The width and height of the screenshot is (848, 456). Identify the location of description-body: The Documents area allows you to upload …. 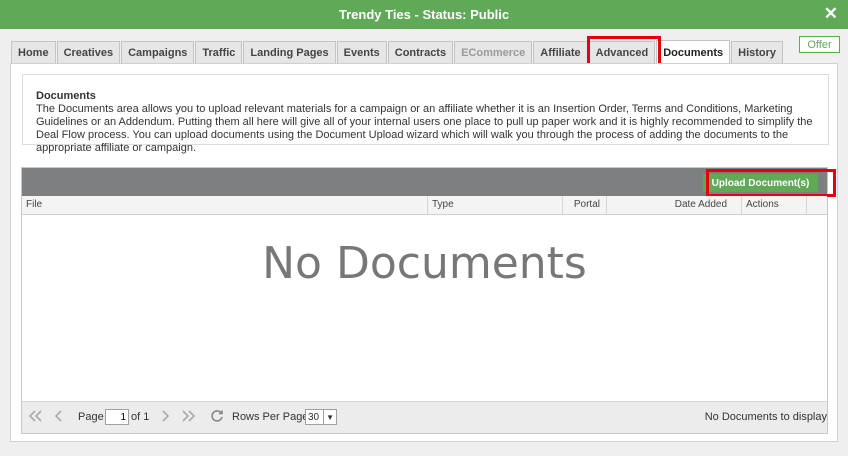
(424, 128).